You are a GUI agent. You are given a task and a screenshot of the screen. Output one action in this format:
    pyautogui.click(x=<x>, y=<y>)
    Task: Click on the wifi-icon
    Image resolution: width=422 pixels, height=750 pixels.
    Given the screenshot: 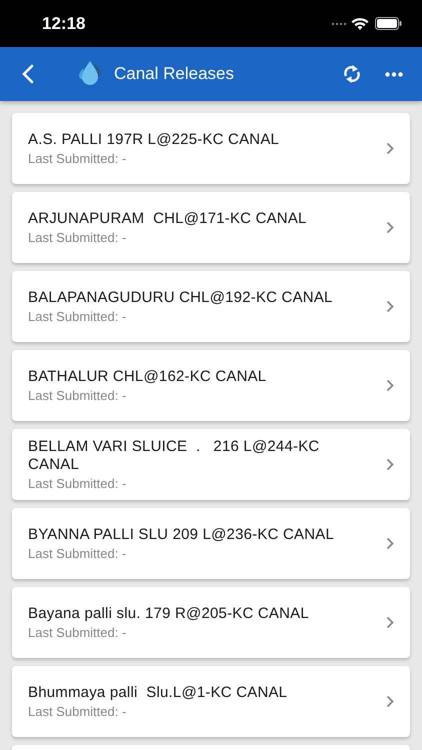 What is the action you would take?
    pyautogui.click(x=360, y=23)
    